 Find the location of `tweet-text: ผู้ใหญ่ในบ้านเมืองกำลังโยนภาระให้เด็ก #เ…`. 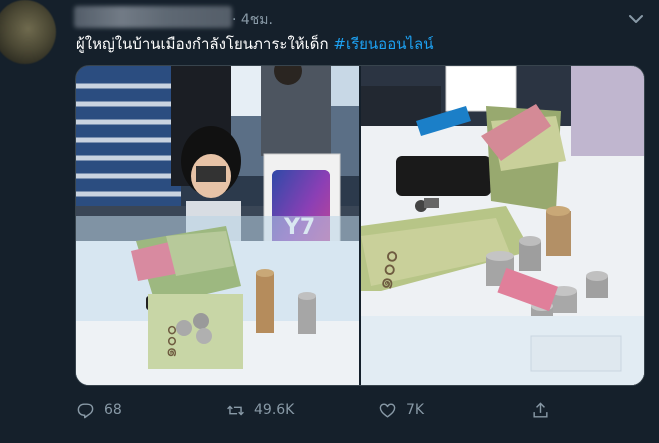

tweet-text: ผู้ใหญ่ในบ้านเมืองกำลังโยนภาระให้เด็ก #เ… is located at coordinates (254, 44).